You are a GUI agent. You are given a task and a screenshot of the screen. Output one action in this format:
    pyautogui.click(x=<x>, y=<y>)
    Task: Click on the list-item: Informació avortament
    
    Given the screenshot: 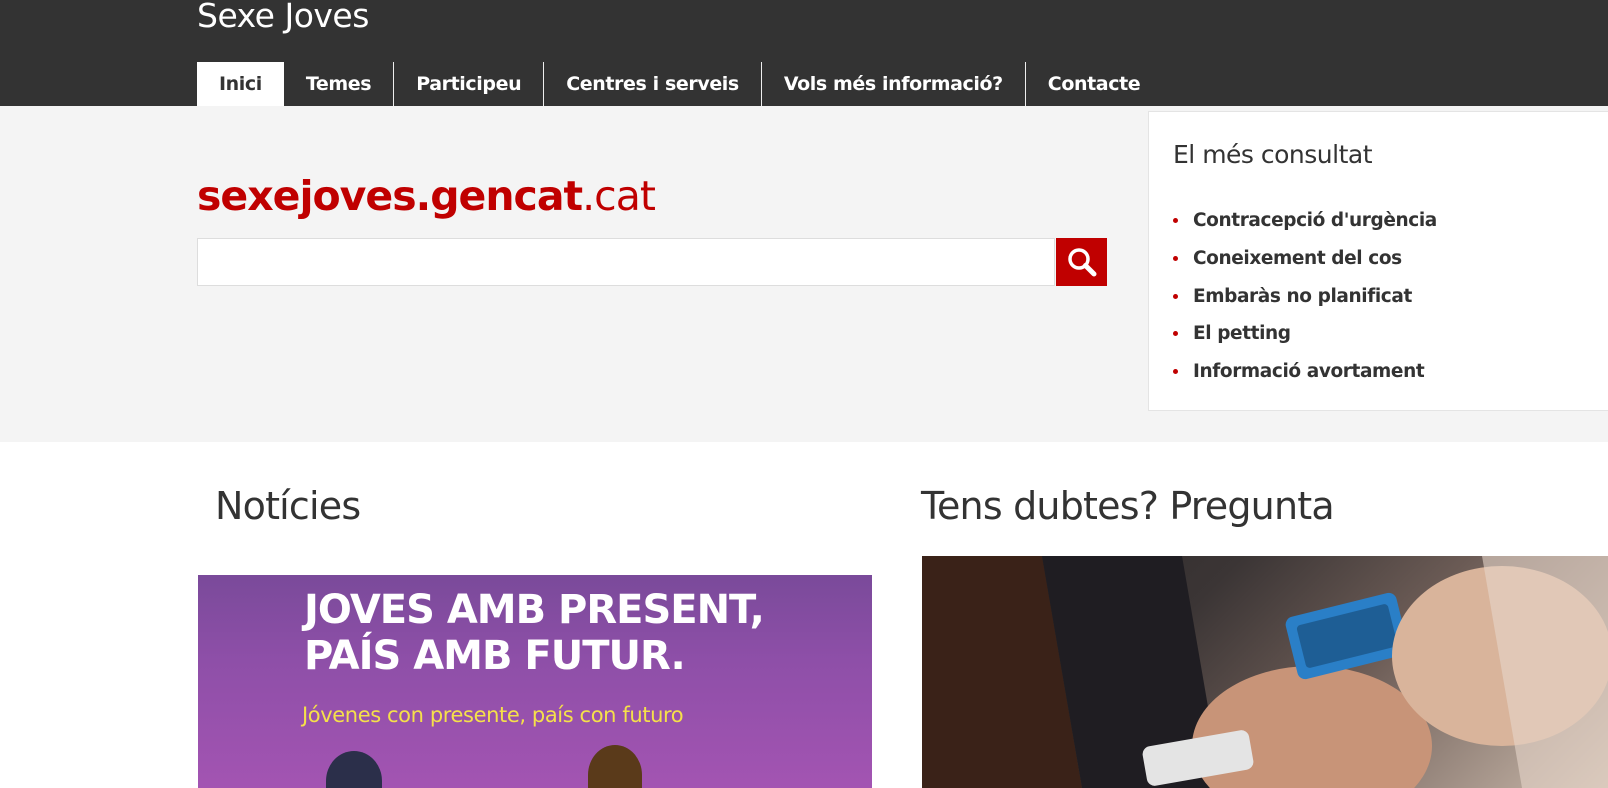 What is the action you would take?
    pyautogui.click(x=1305, y=372)
    